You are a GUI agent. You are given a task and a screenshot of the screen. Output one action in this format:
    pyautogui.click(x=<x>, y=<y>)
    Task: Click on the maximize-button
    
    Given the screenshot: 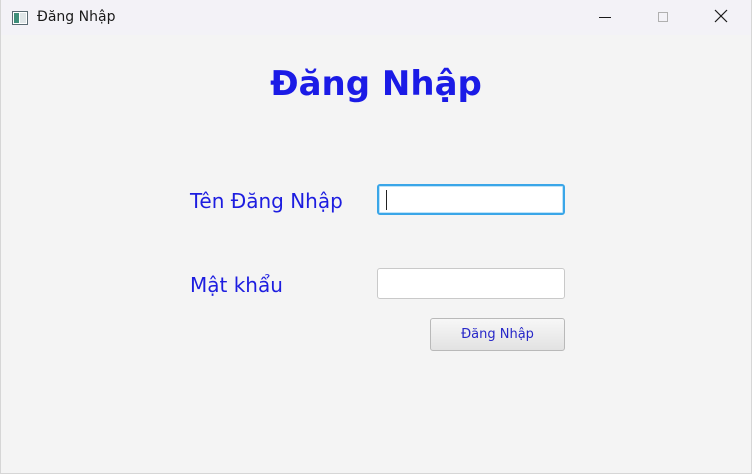 What is the action you would take?
    pyautogui.click(x=663, y=17)
    